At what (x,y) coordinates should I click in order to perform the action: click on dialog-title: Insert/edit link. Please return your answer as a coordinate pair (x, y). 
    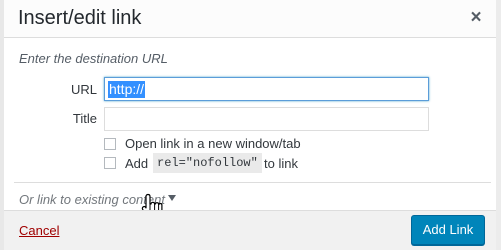
    Looking at the image, I should click on (80, 18).